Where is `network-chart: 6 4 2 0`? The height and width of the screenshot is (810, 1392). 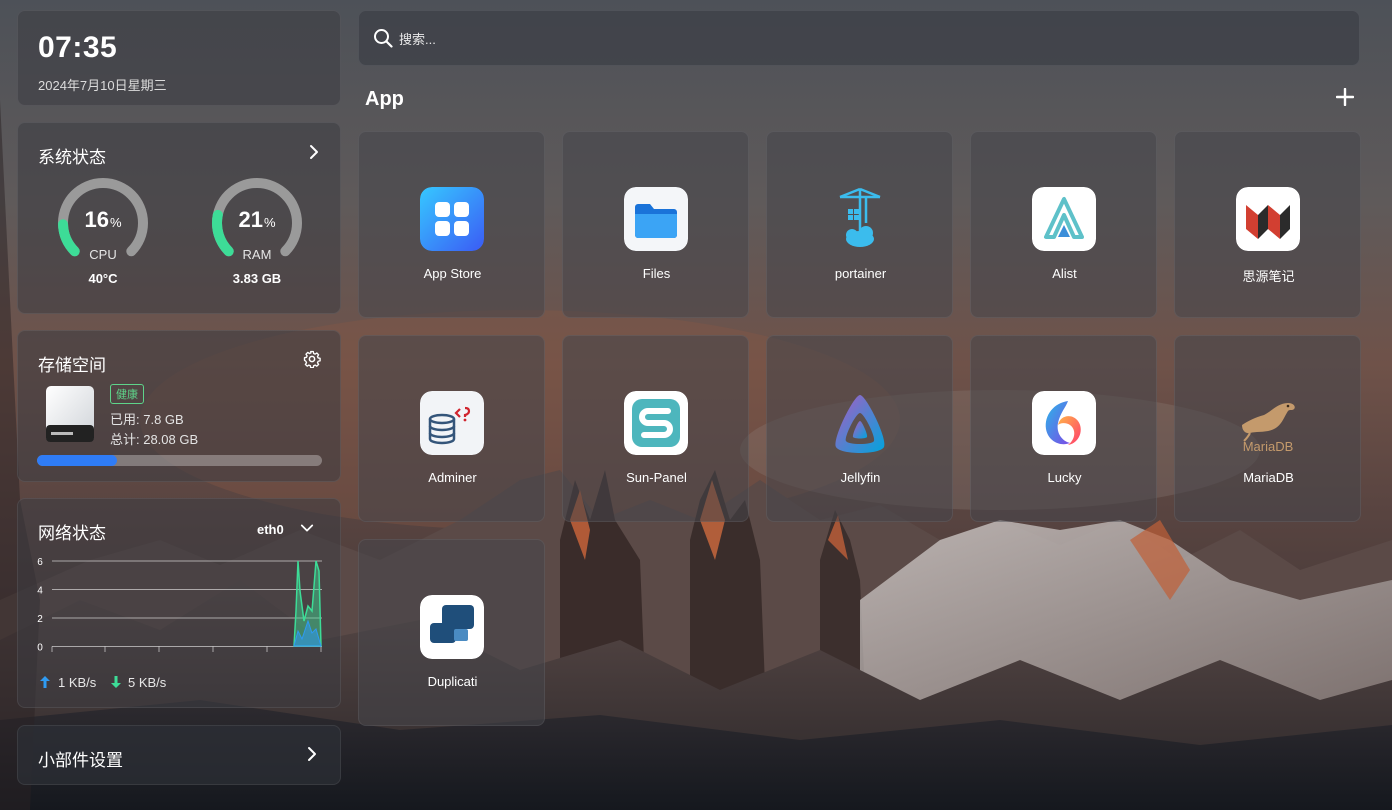
network-chart: 6 4 2 0 is located at coordinates (179, 605).